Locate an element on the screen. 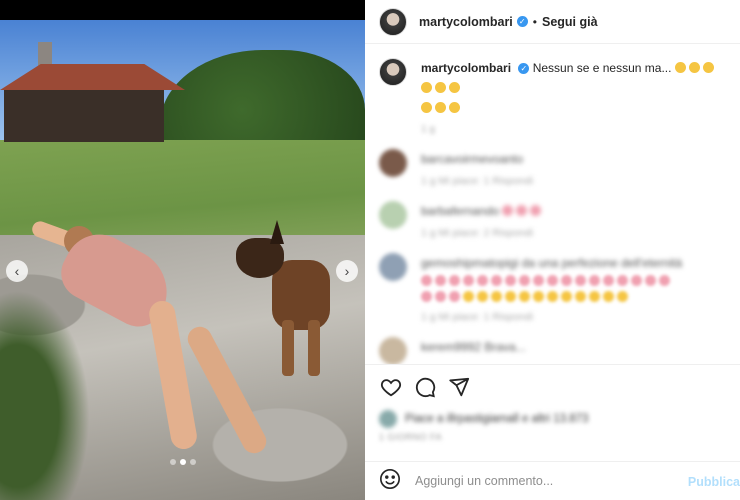  post-header: martycolombari ✓ • Segui già is located at coordinates (552, 22).